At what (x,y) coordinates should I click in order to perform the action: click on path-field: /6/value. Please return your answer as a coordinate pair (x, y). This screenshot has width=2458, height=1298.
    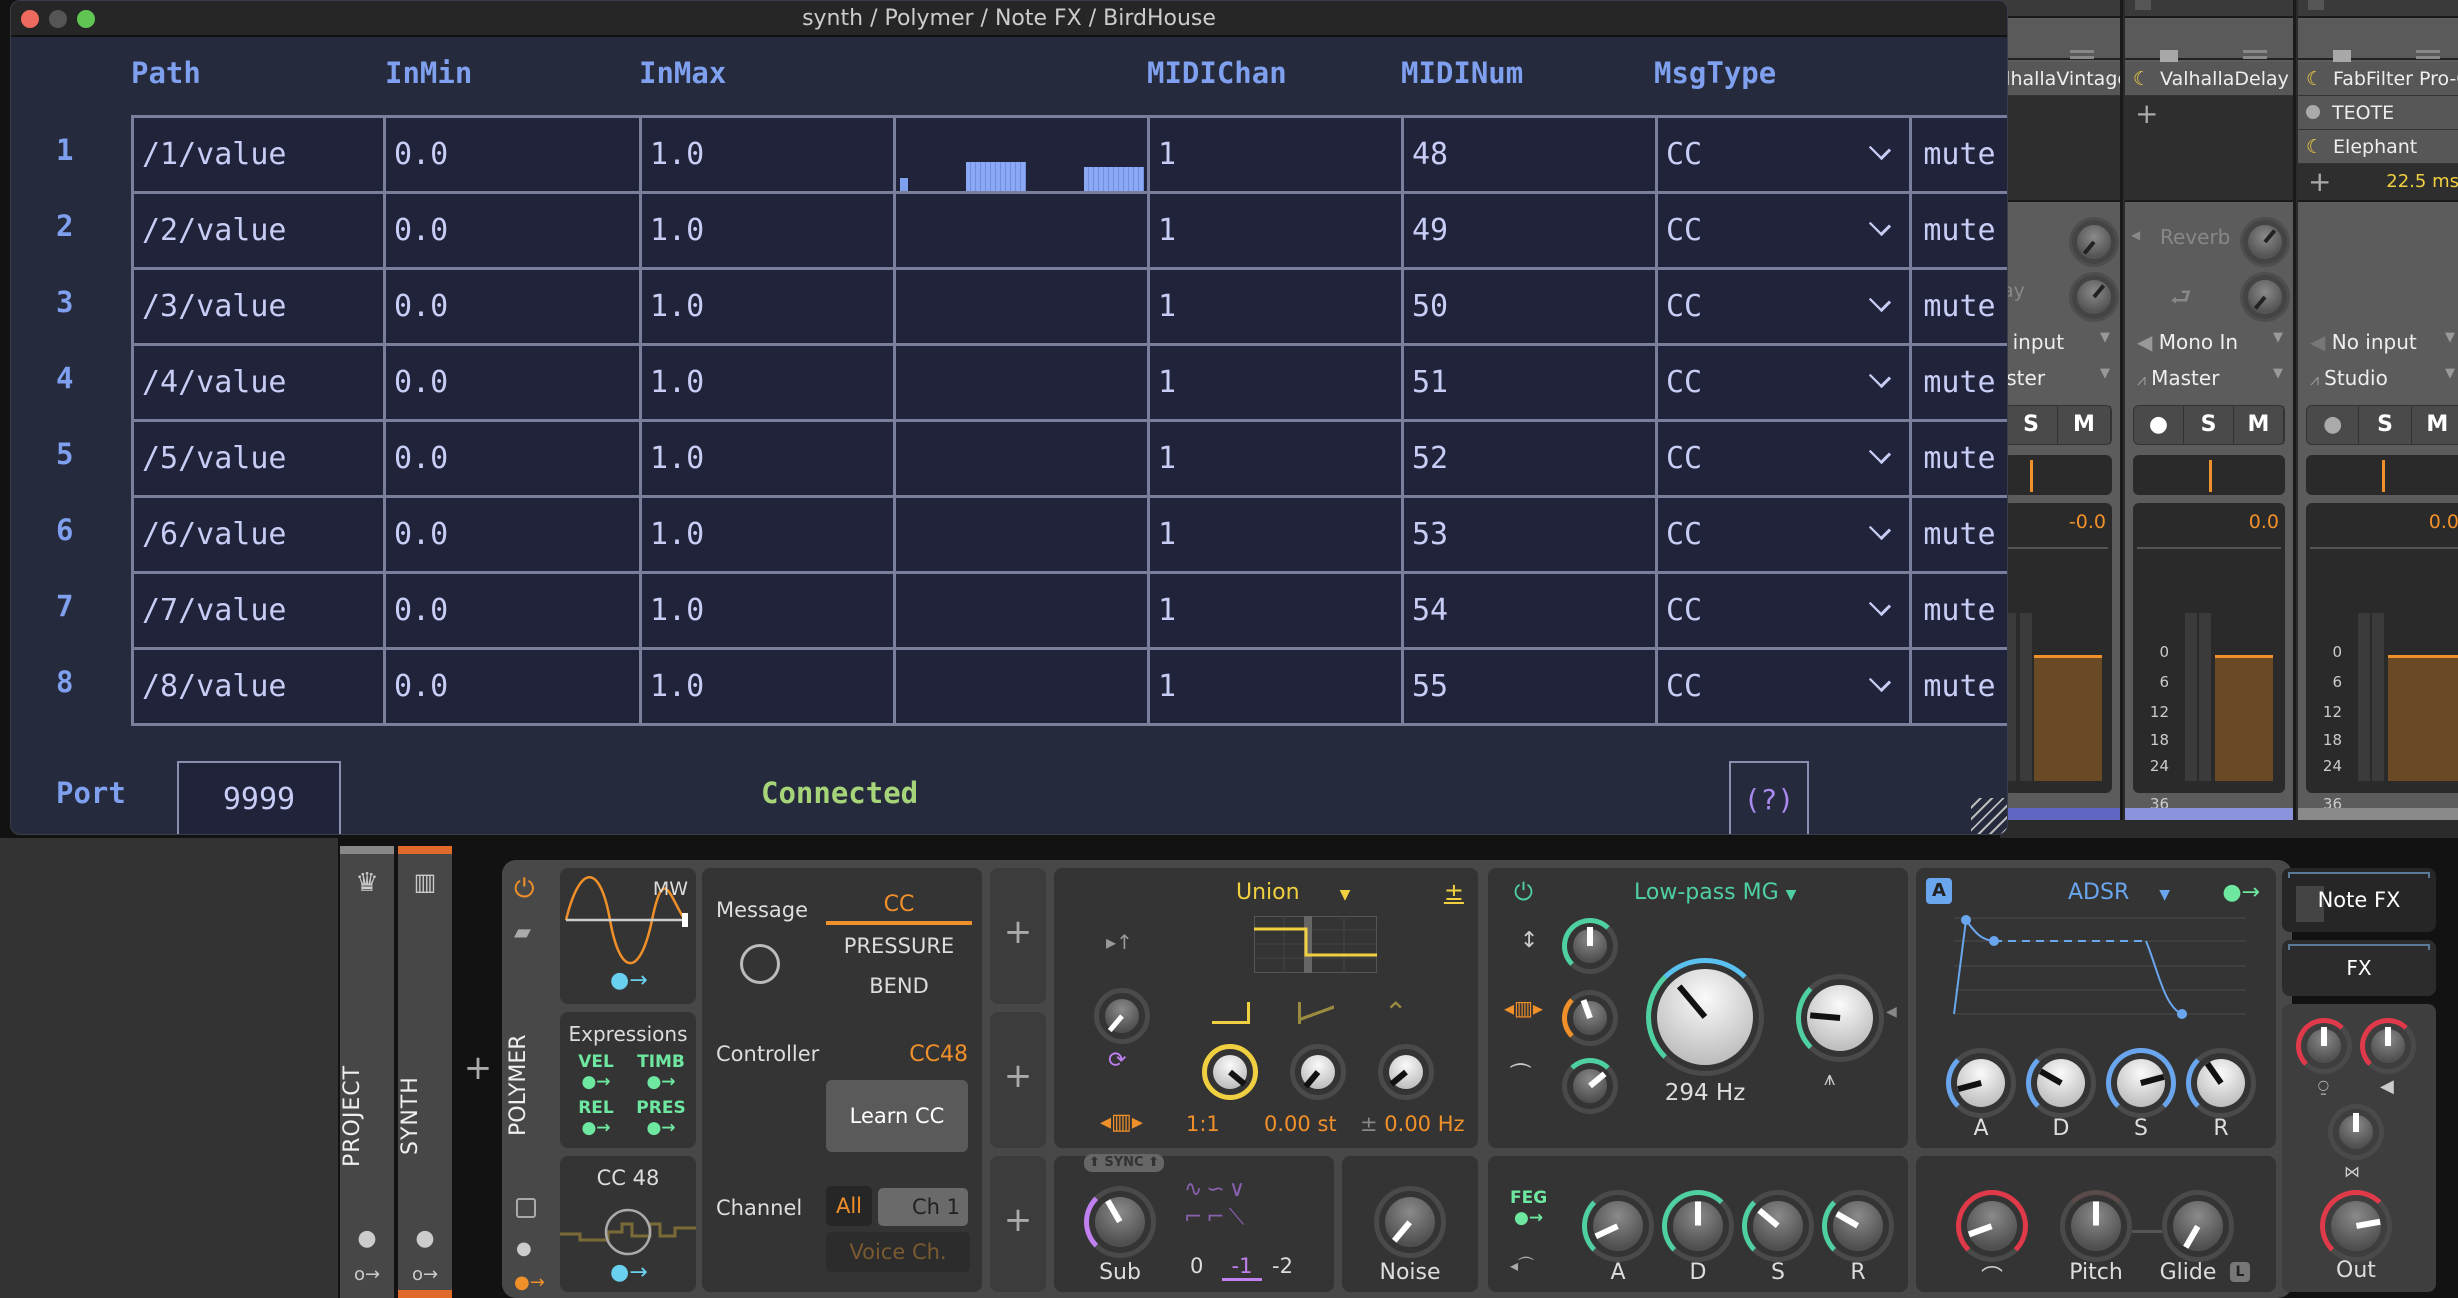
    Looking at the image, I should click on (258, 534).